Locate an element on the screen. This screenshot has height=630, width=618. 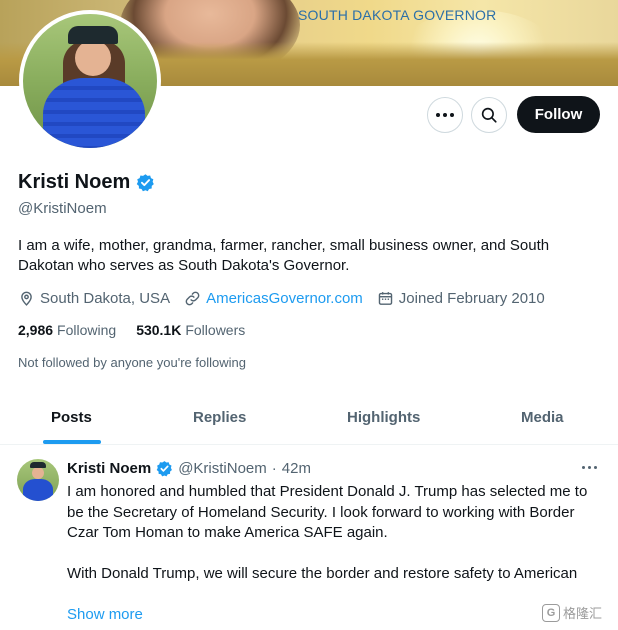
location-pin-icon is located at coordinates (26, 298).